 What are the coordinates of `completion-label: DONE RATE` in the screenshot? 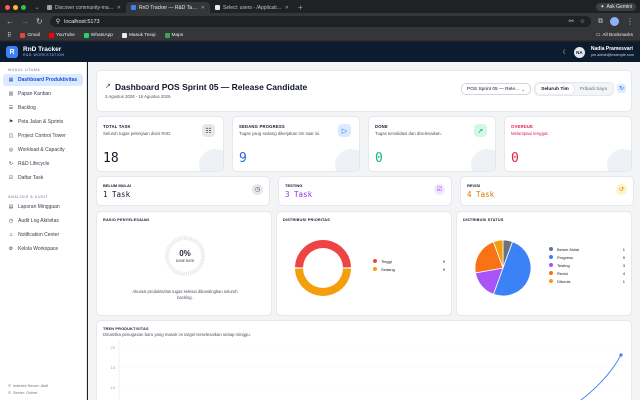 It's located at (185, 261).